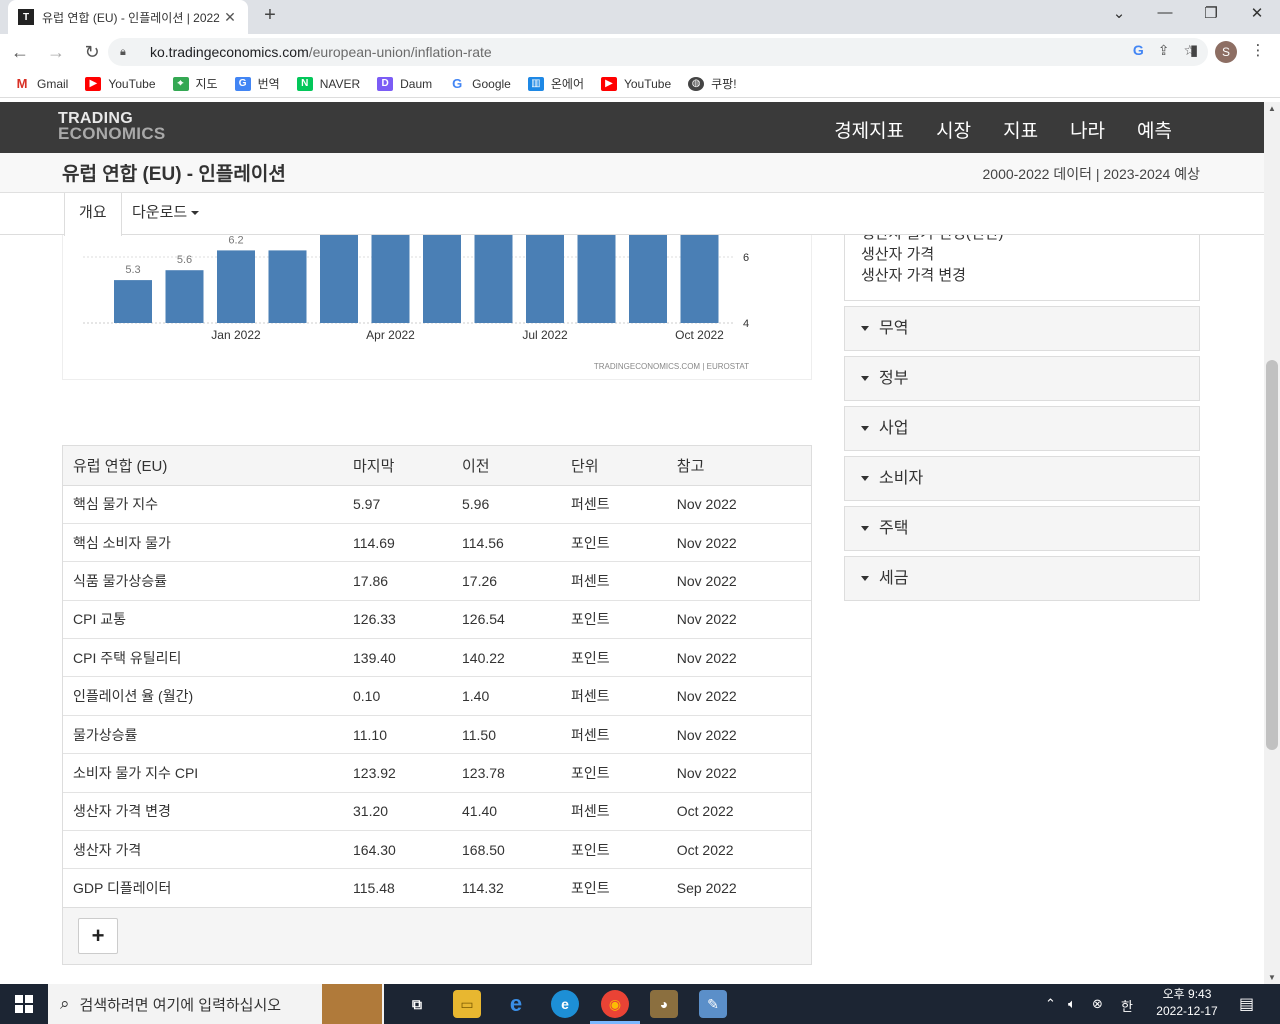 The image size is (1280, 1024). Describe the element at coordinates (203, 696) in the screenshot. I see `indicator-name: 인플레이션 율 (월간)` at that location.